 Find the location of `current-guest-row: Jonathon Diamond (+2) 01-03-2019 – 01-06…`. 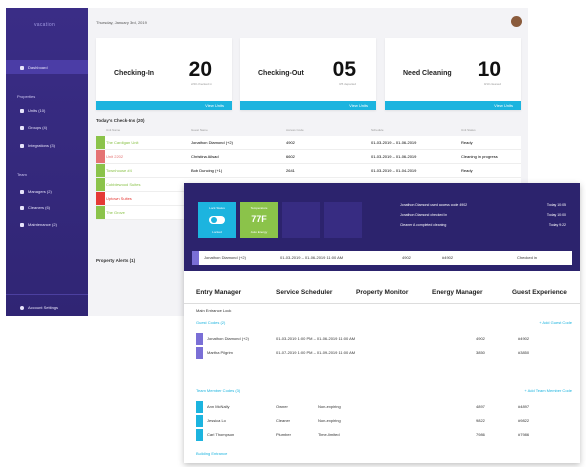

current-guest-row: Jonathon Diamond (+2) 01-03-2019 – 01-06… is located at coordinates (382, 258).